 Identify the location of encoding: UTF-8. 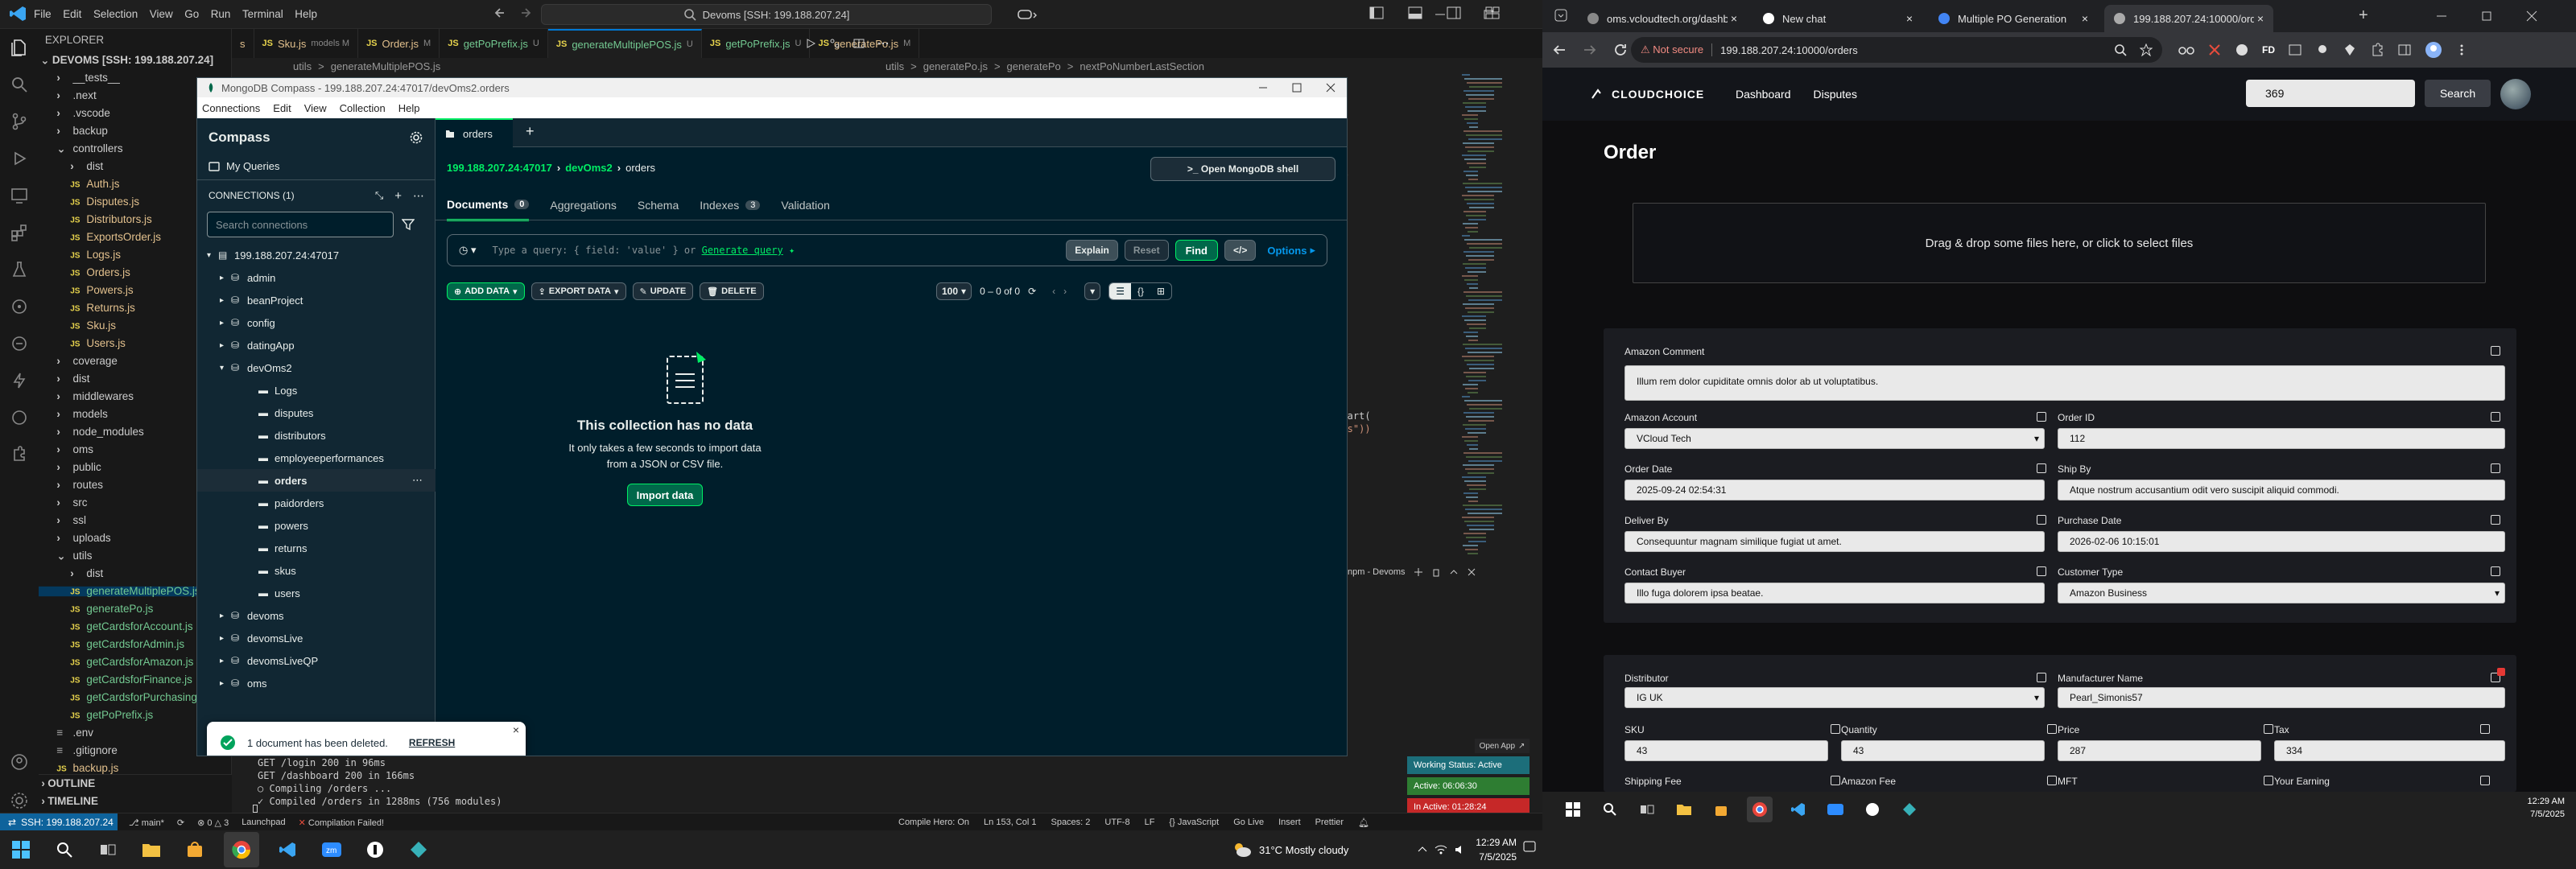
(1116, 822).